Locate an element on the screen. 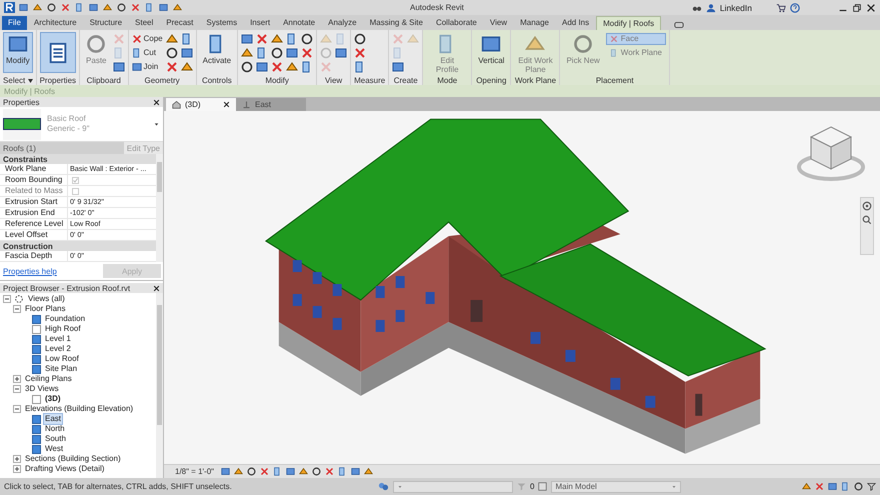 The width and height of the screenshot is (880, 495). panel-label: Measure is located at coordinates (370, 80).